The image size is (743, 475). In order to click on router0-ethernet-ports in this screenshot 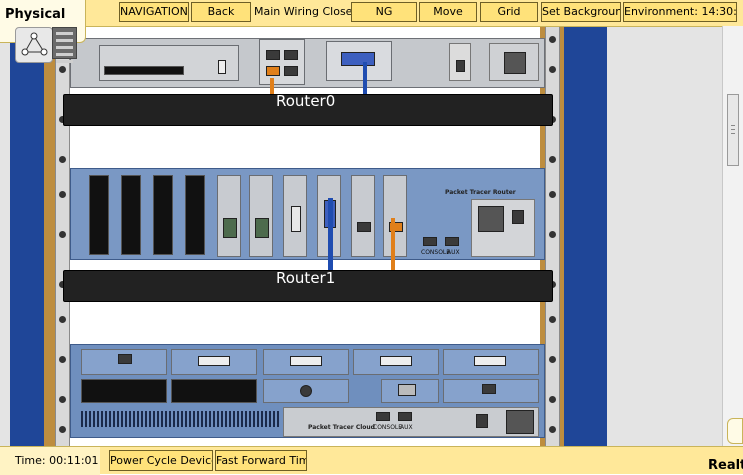, I will do `click(282, 62)`.